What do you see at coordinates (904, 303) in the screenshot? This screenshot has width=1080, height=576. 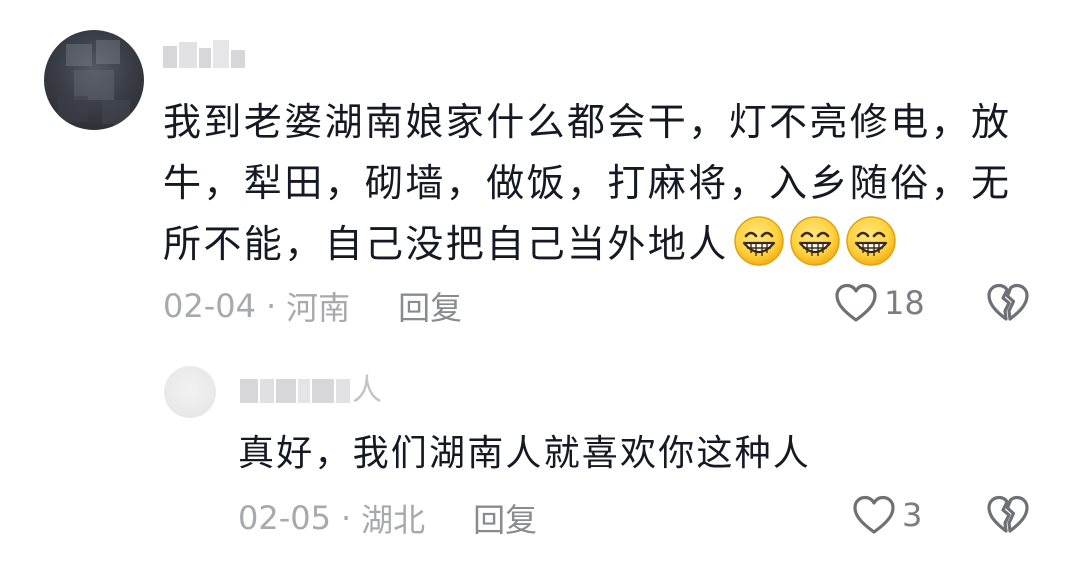 I see `like-count: 18` at bounding box center [904, 303].